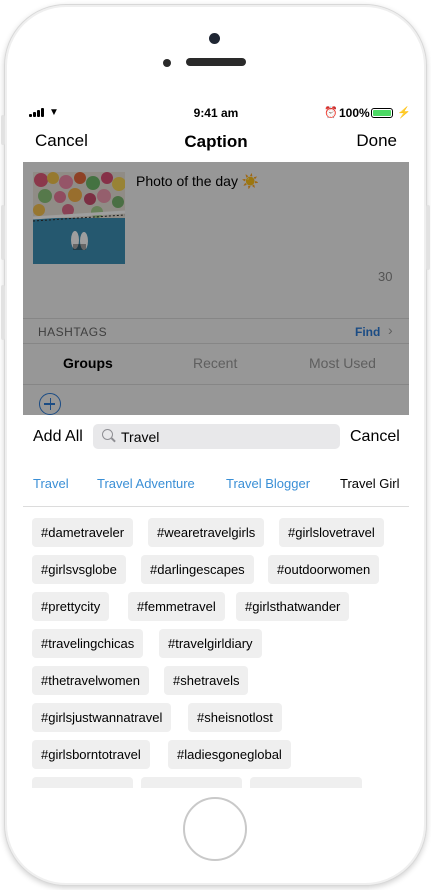 This screenshot has width=431, height=890. I want to click on hashtag-chip: #travelgirldiary, so click(210, 643).